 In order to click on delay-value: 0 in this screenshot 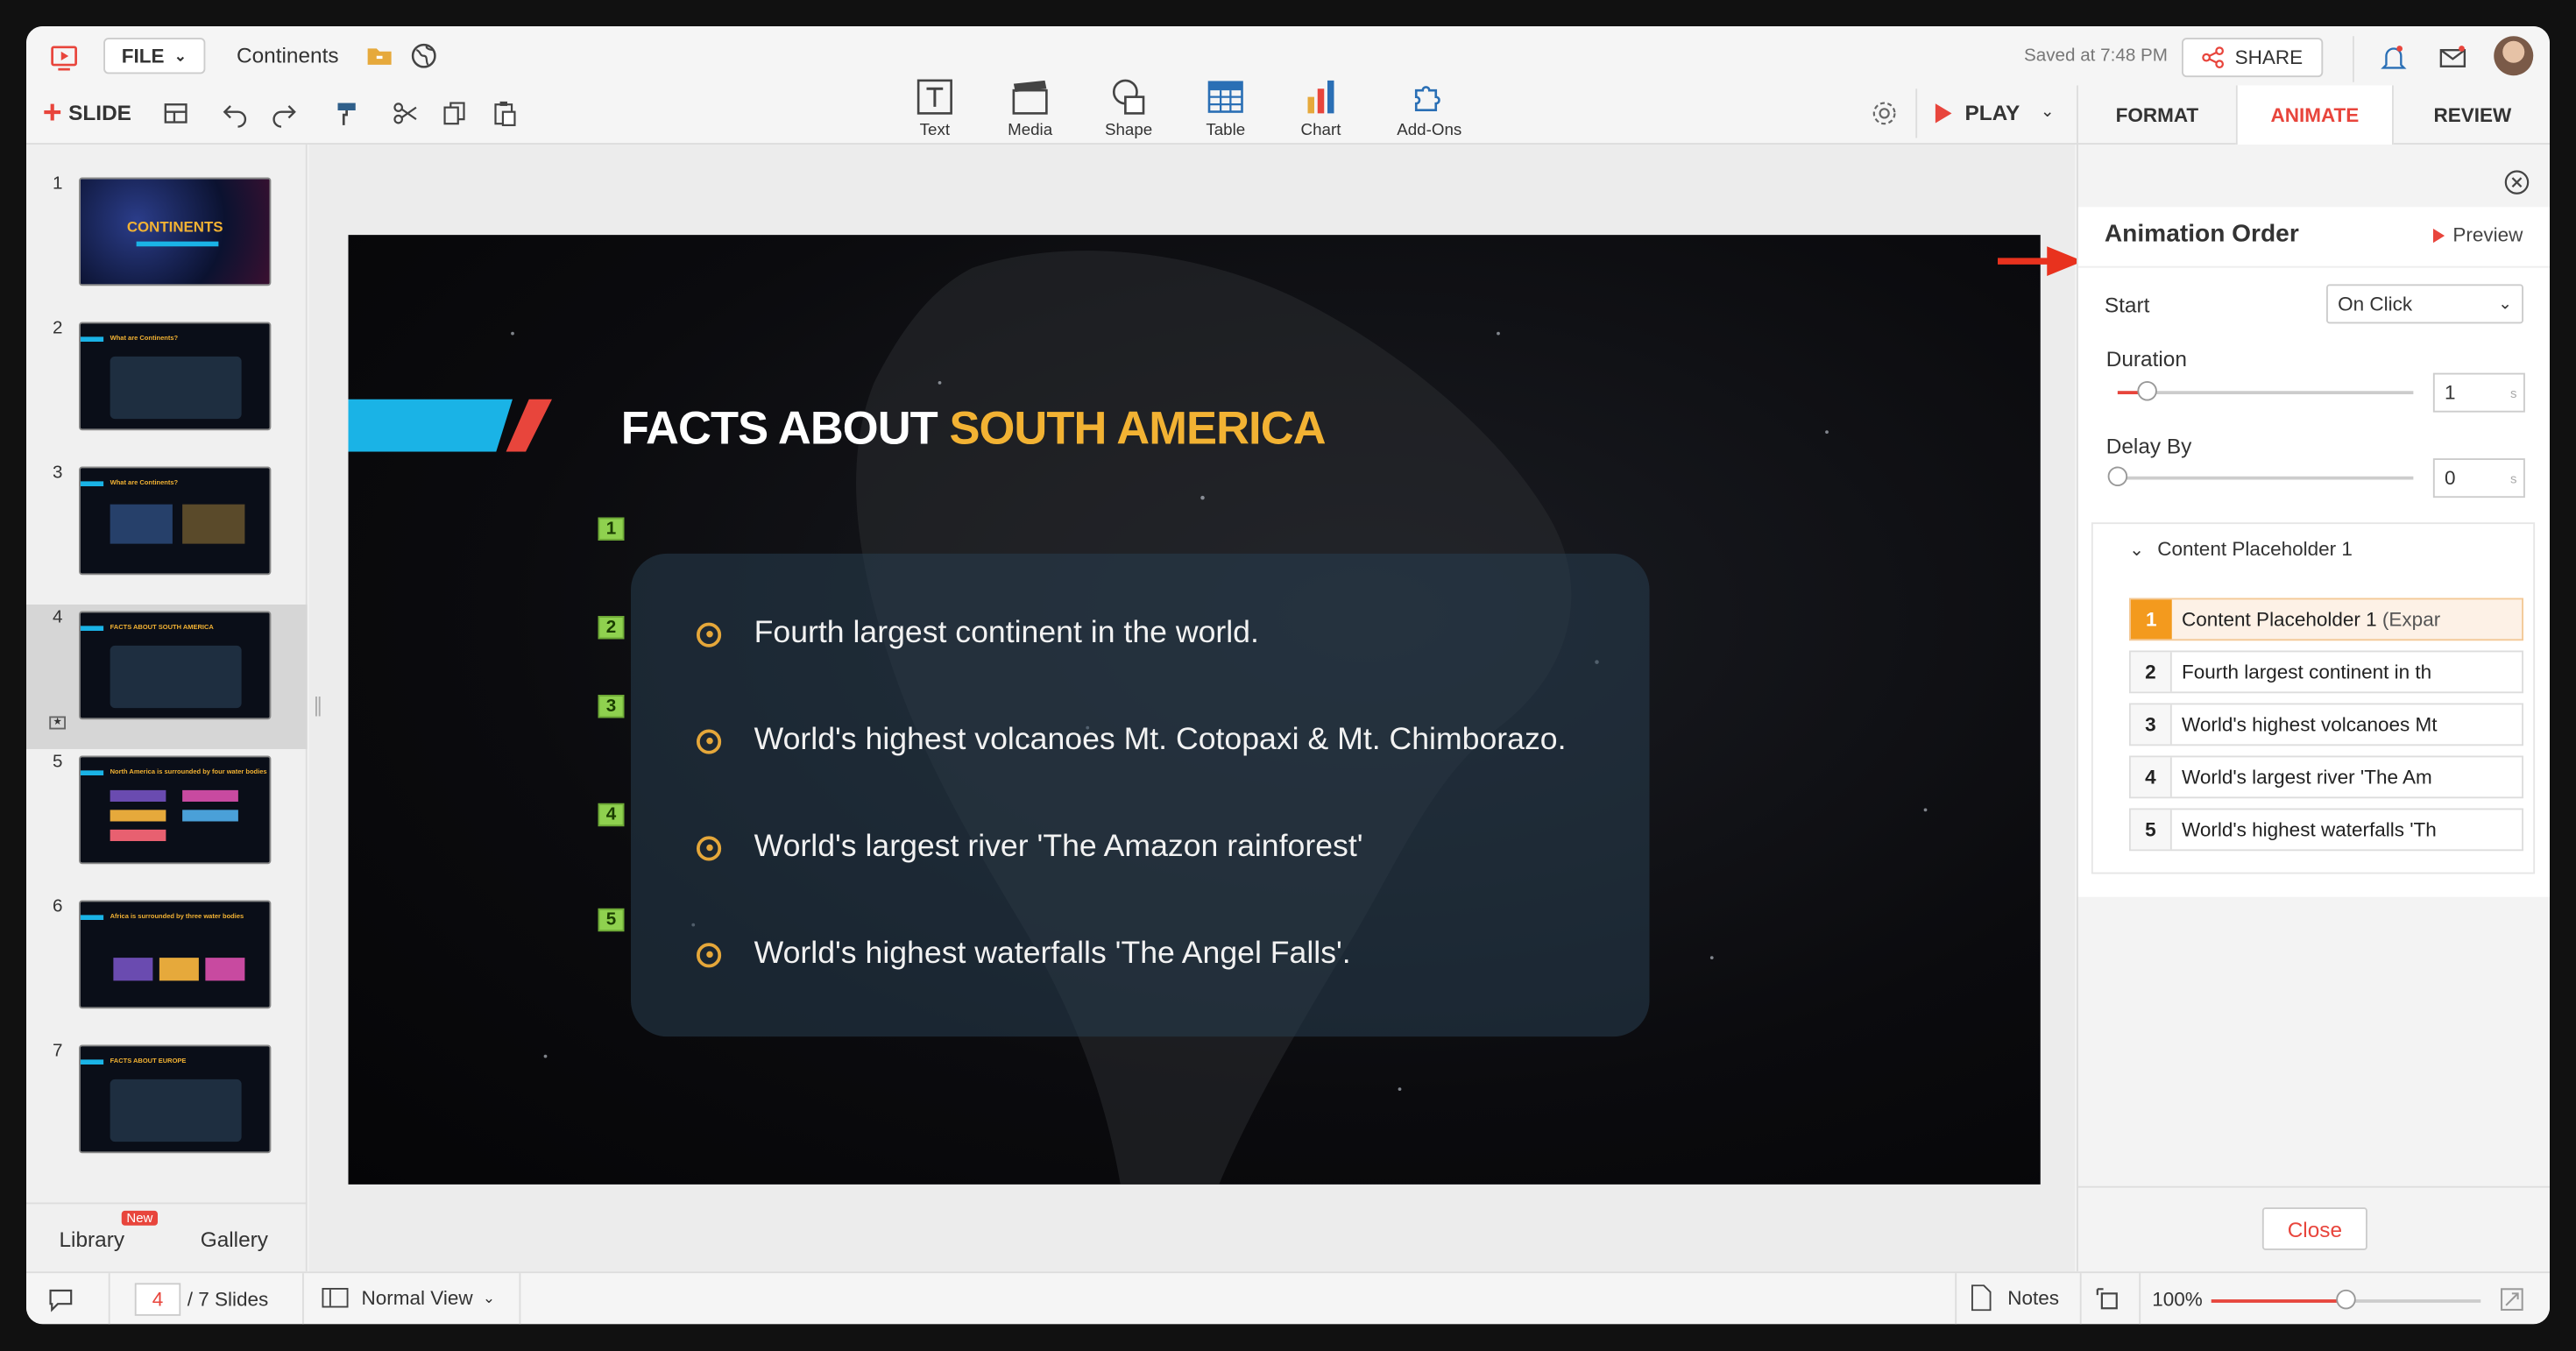, I will do `click(2450, 478)`.